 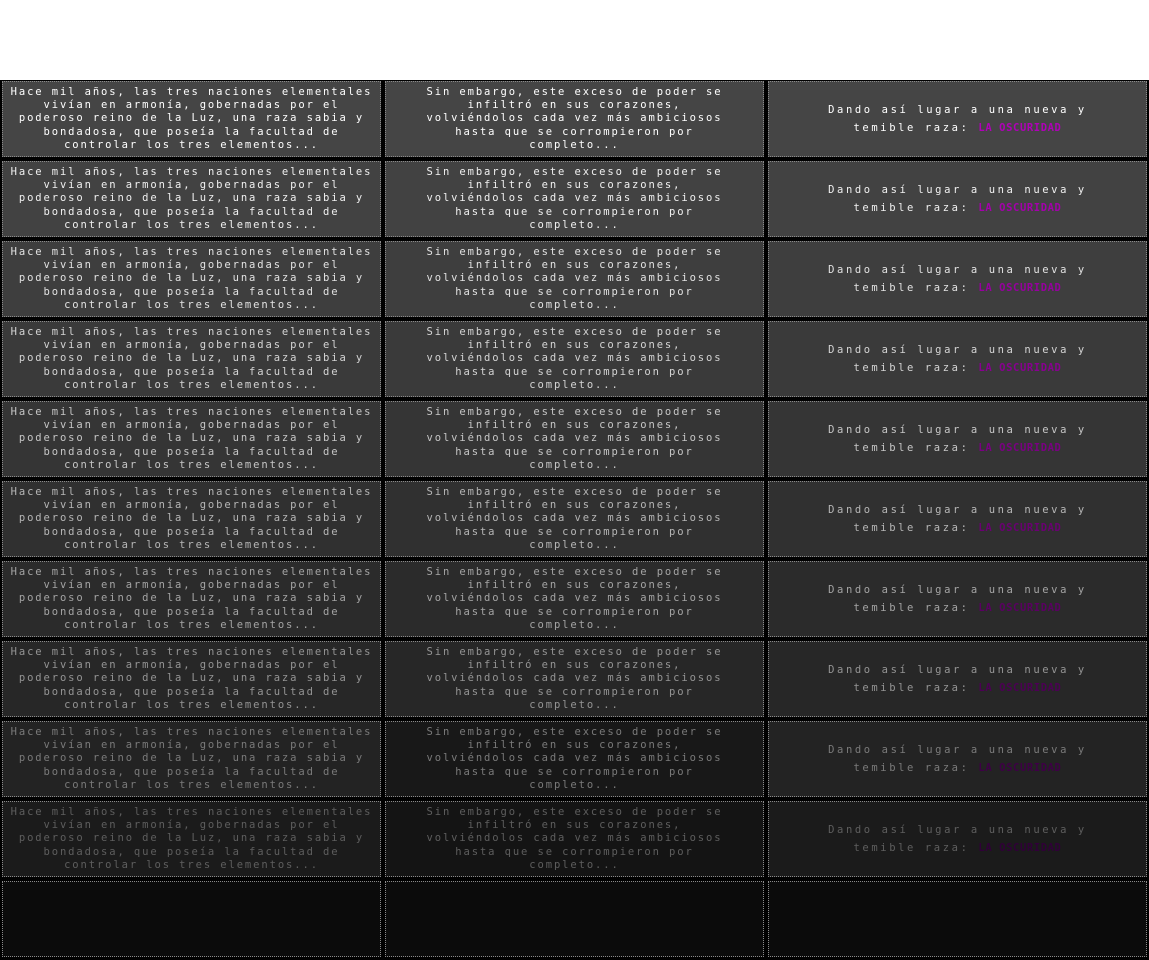 I want to click on panel-story-origin, so click(x=191, y=919).